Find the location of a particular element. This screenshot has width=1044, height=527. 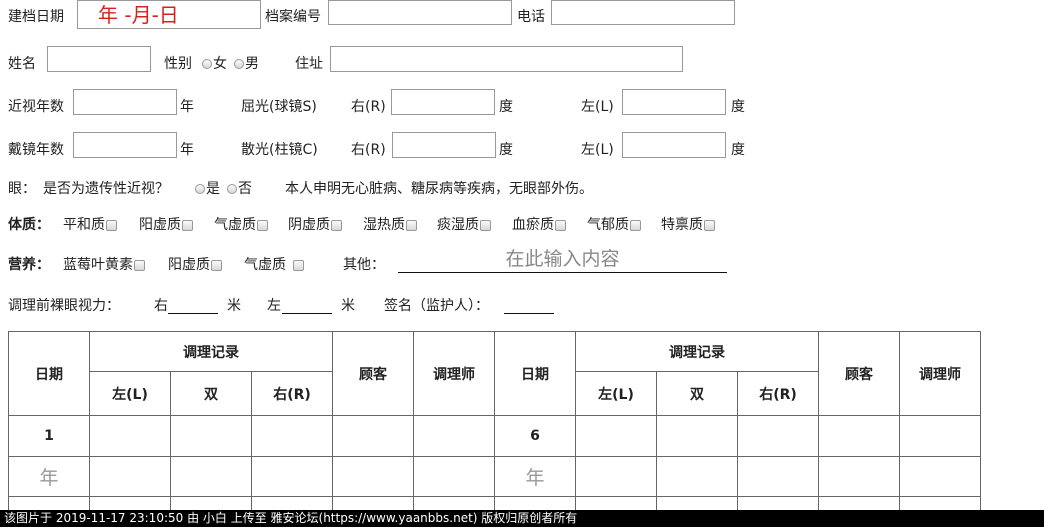

file-date-input: 年 -月-日 is located at coordinates (169, 14).